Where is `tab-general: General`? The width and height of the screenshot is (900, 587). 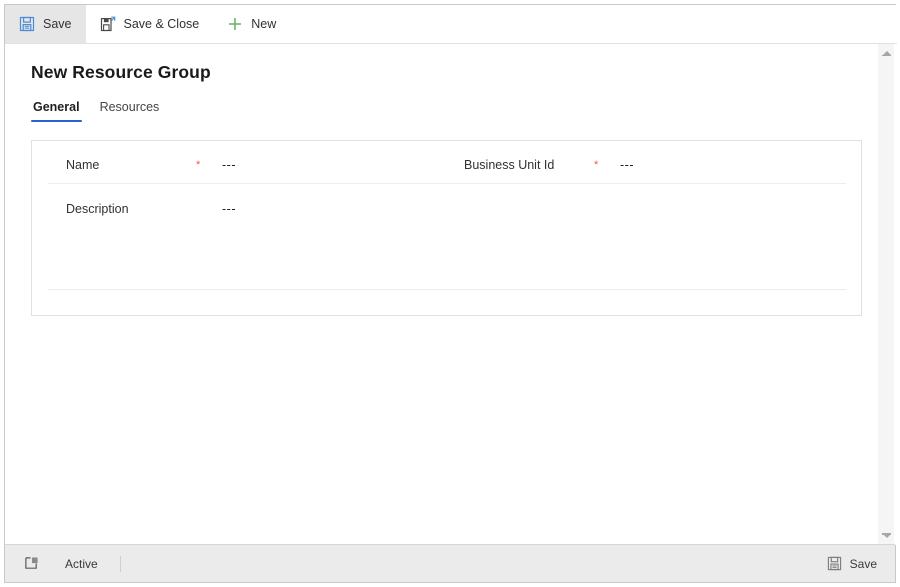 tab-general: General is located at coordinates (56, 111).